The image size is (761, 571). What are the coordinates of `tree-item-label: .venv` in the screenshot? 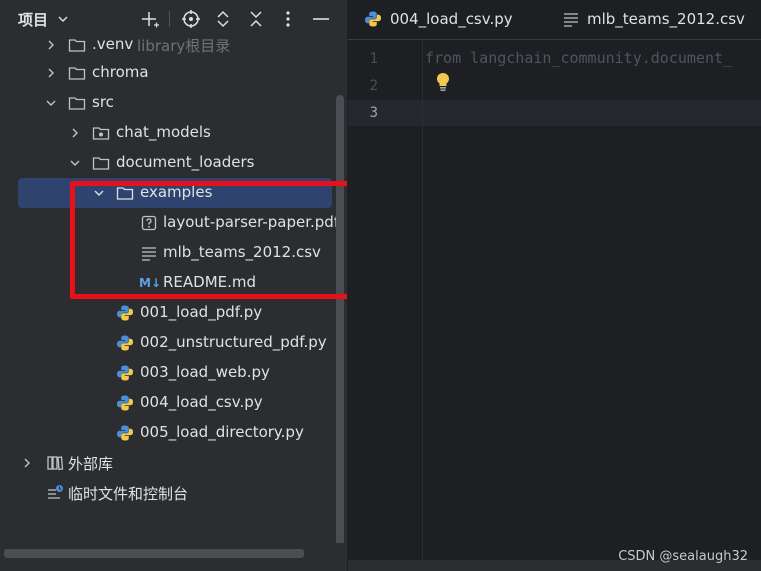 It's located at (113, 44).